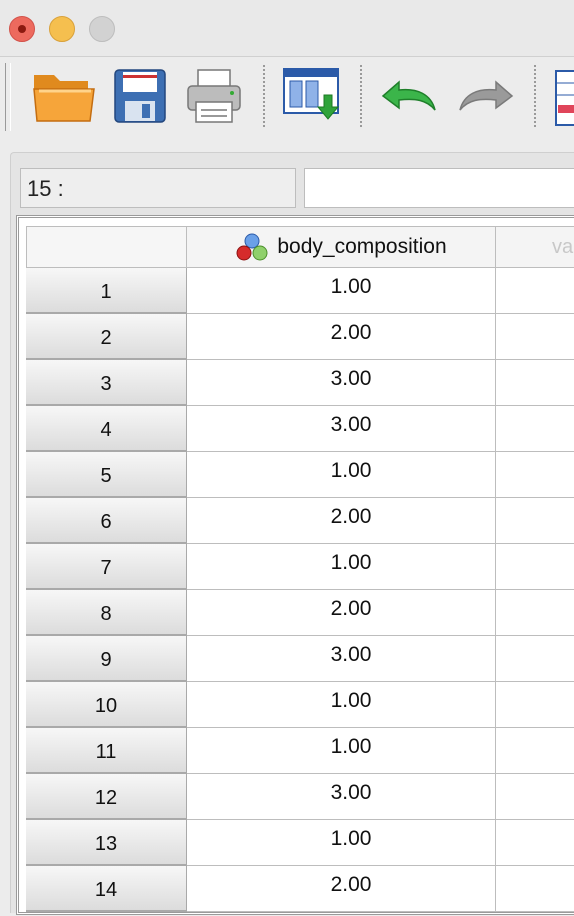  What do you see at coordinates (252, 247) in the screenshot?
I see `nominal-variable-icon` at bounding box center [252, 247].